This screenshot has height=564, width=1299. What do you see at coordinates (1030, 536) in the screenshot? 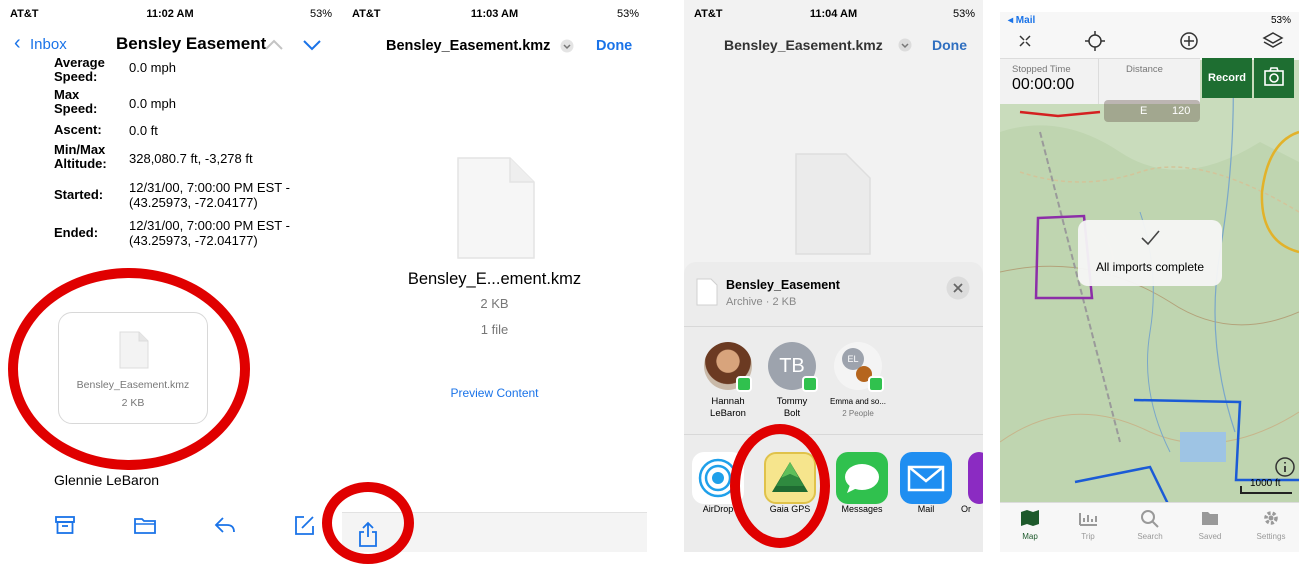
I see `tab-label: Map` at bounding box center [1030, 536].